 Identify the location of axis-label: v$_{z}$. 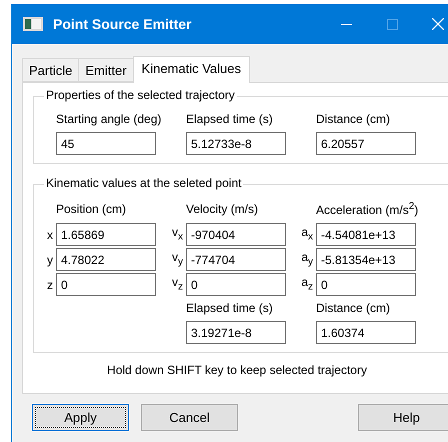
(178, 284).